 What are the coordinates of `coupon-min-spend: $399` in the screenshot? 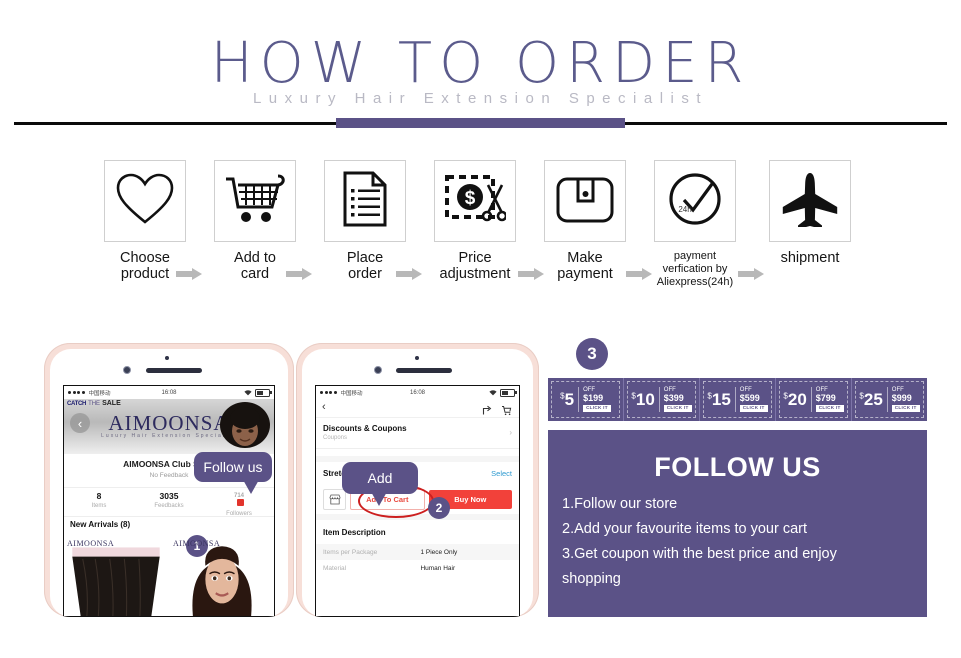 It's located at (673, 398).